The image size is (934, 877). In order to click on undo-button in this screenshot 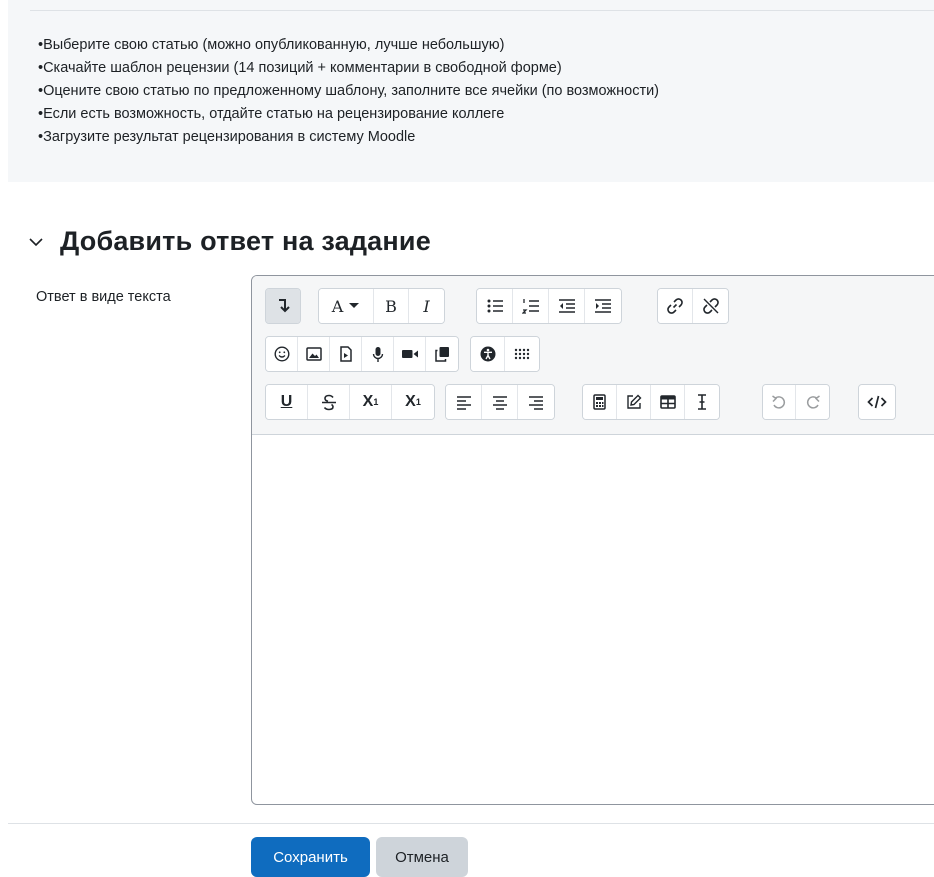, I will do `click(779, 402)`.